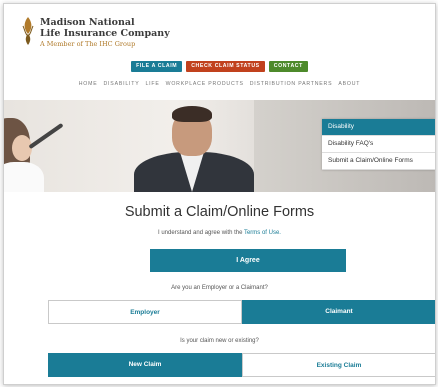  What do you see at coordinates (88, 44) in the screenshot?
I see `logo-tagline: A Member of The IHC Group` at bounding box center [88, 44].